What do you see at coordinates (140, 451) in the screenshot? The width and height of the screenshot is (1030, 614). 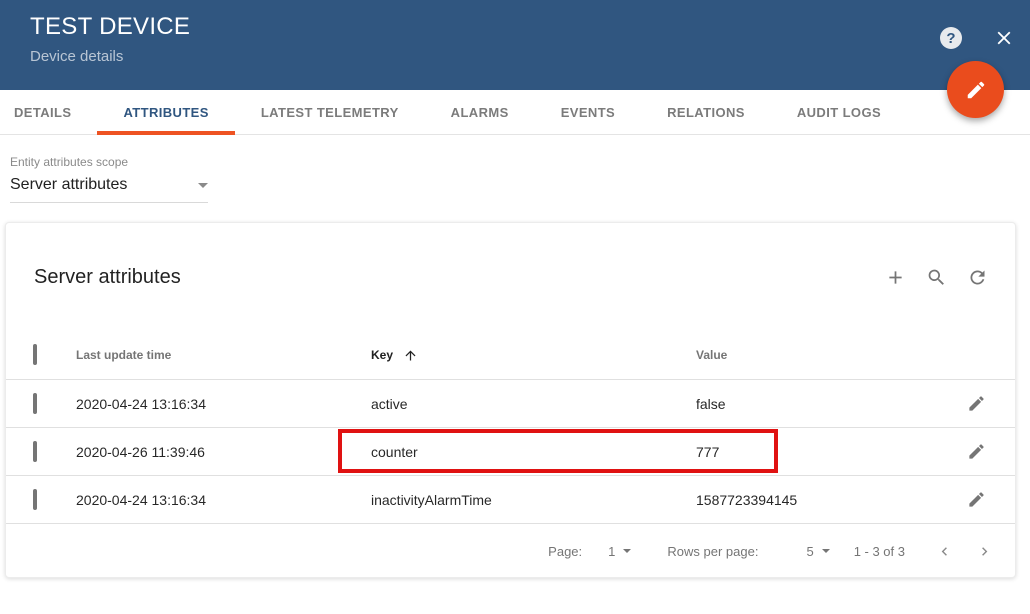 I see `cell-last-update-time: 2020-04-26 11:39:46` at bounding box center [140, 451].